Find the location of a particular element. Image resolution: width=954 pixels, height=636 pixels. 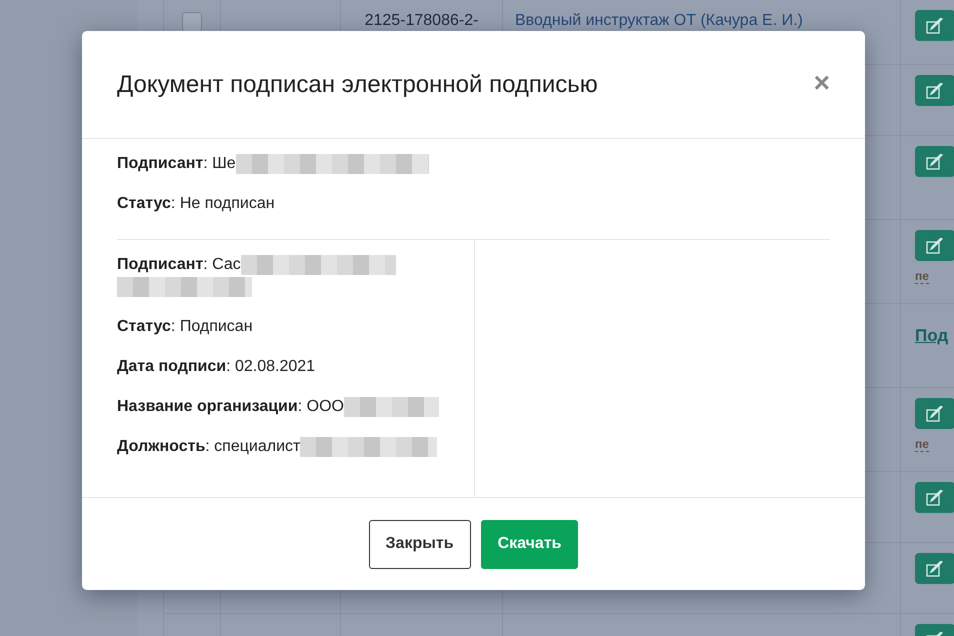

signer-field: Статус: Не подписан is located at coordinates (196, 203).